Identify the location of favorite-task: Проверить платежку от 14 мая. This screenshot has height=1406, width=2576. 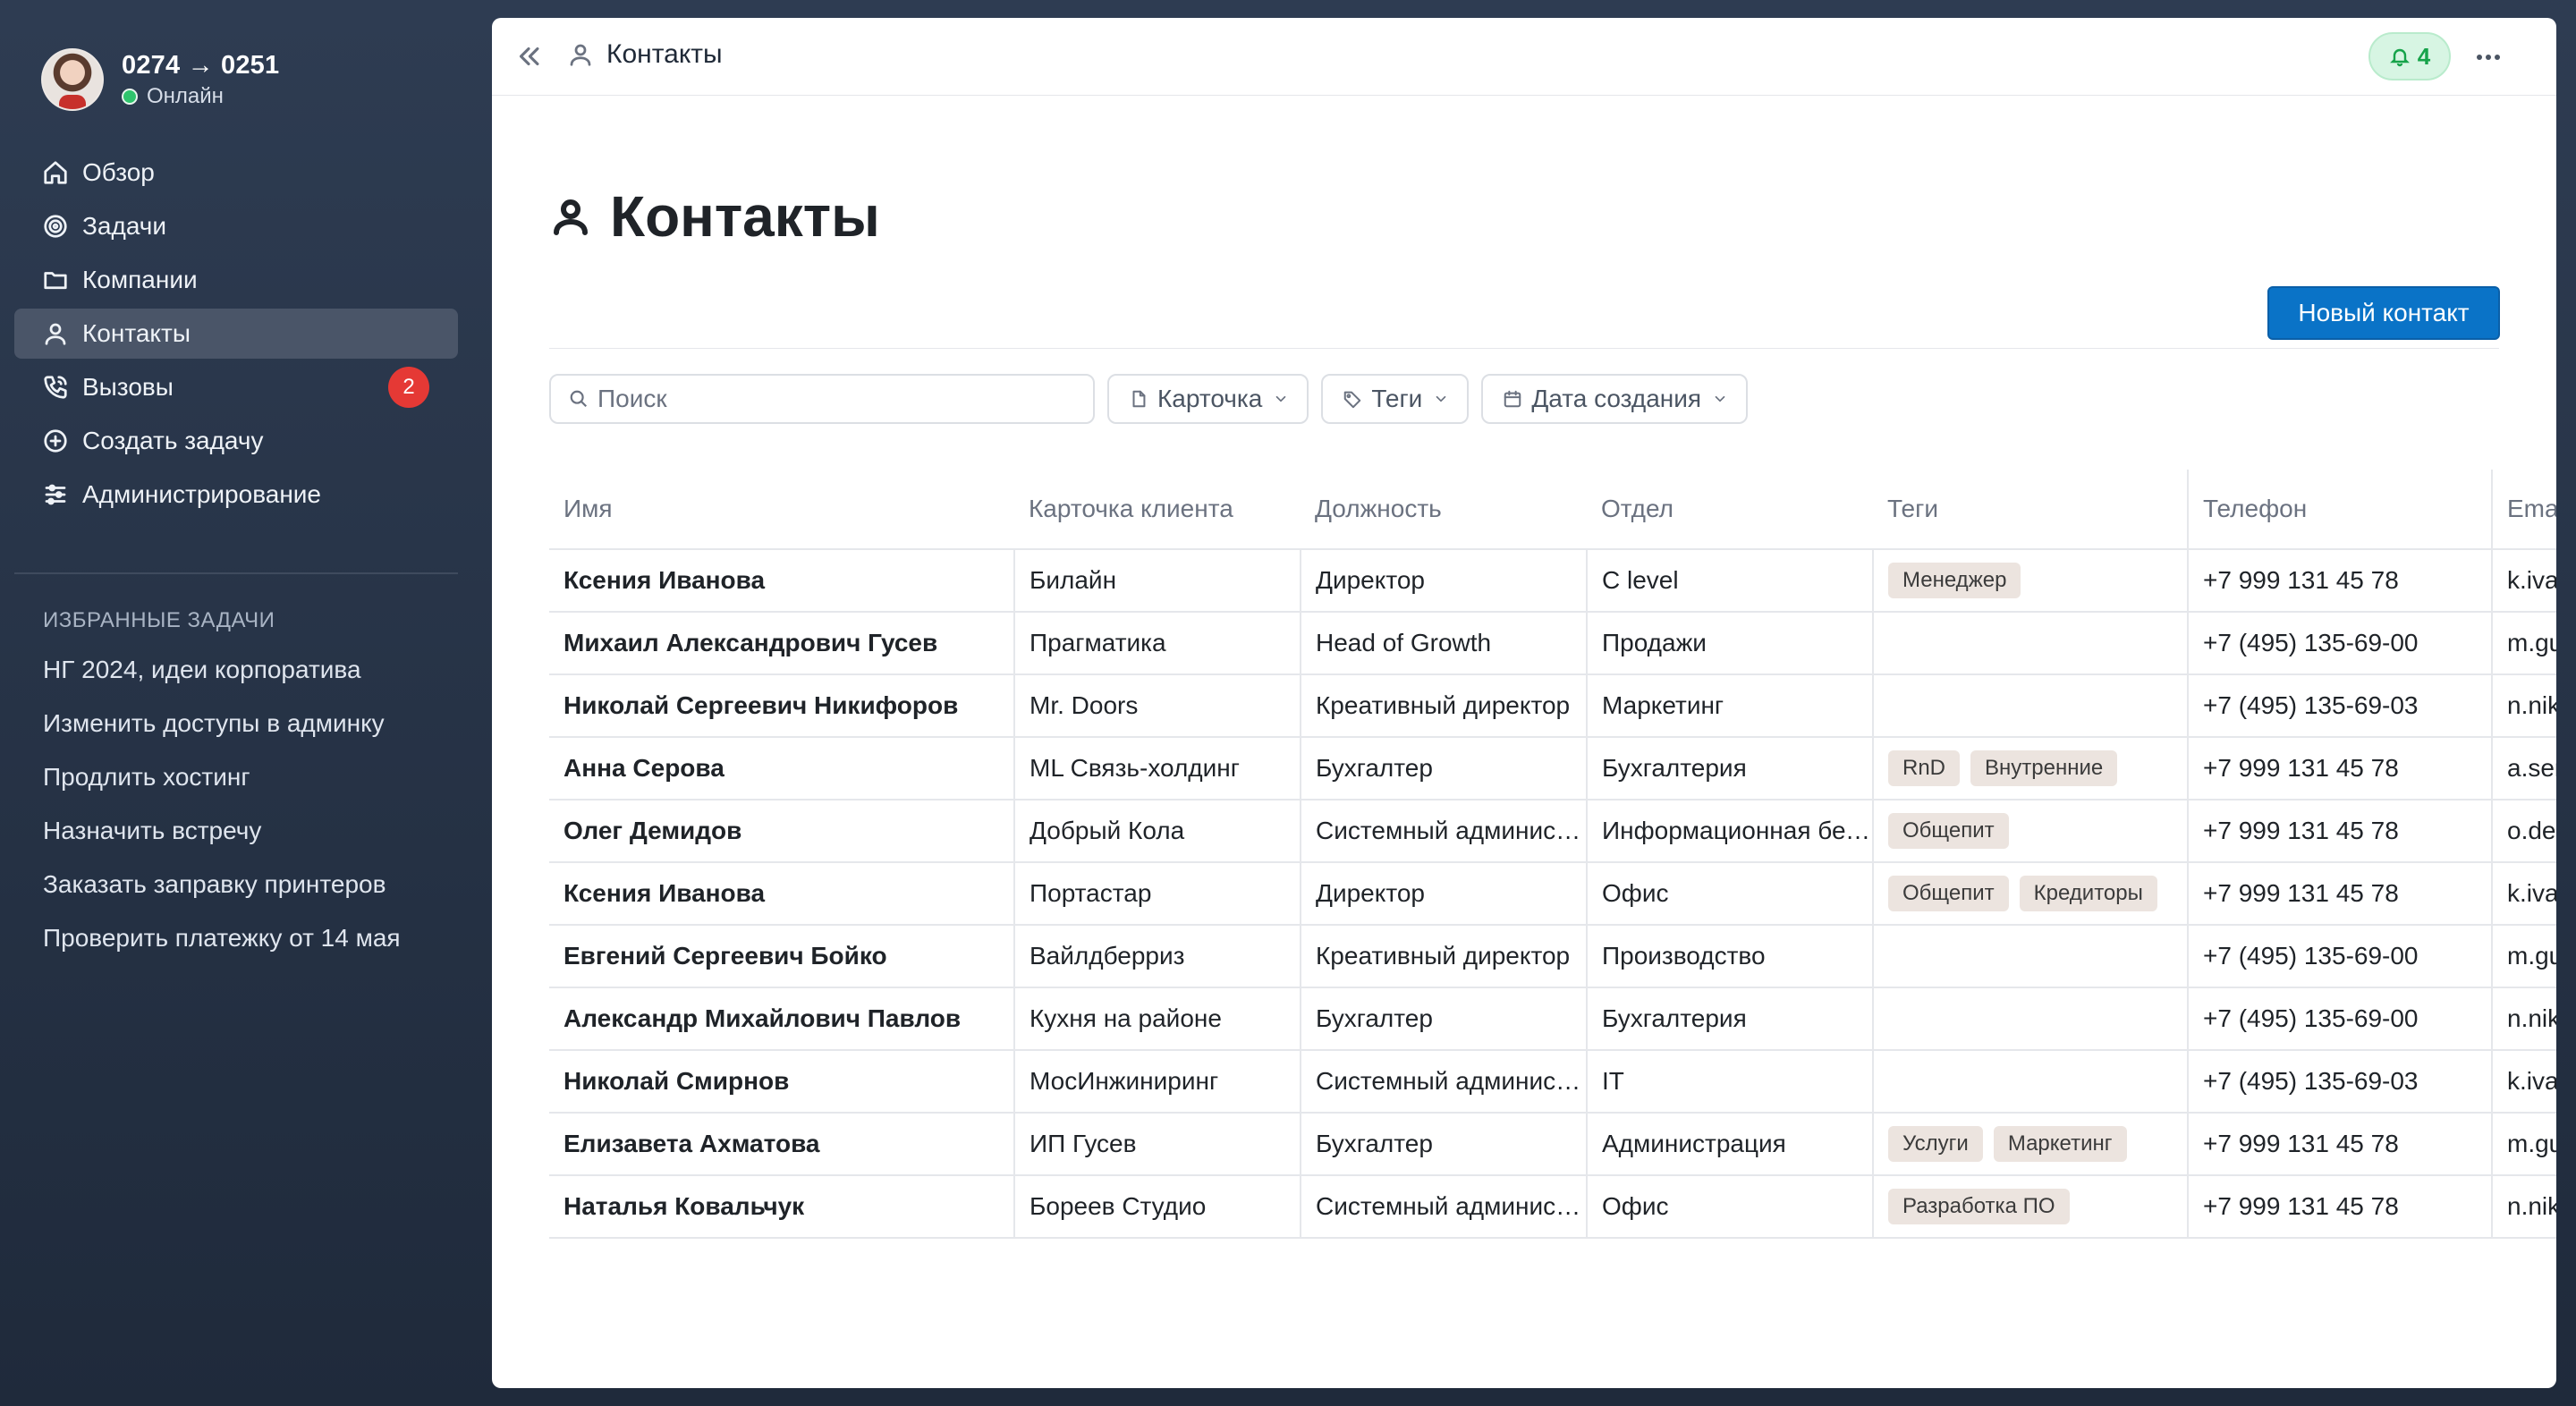
(222, 946).